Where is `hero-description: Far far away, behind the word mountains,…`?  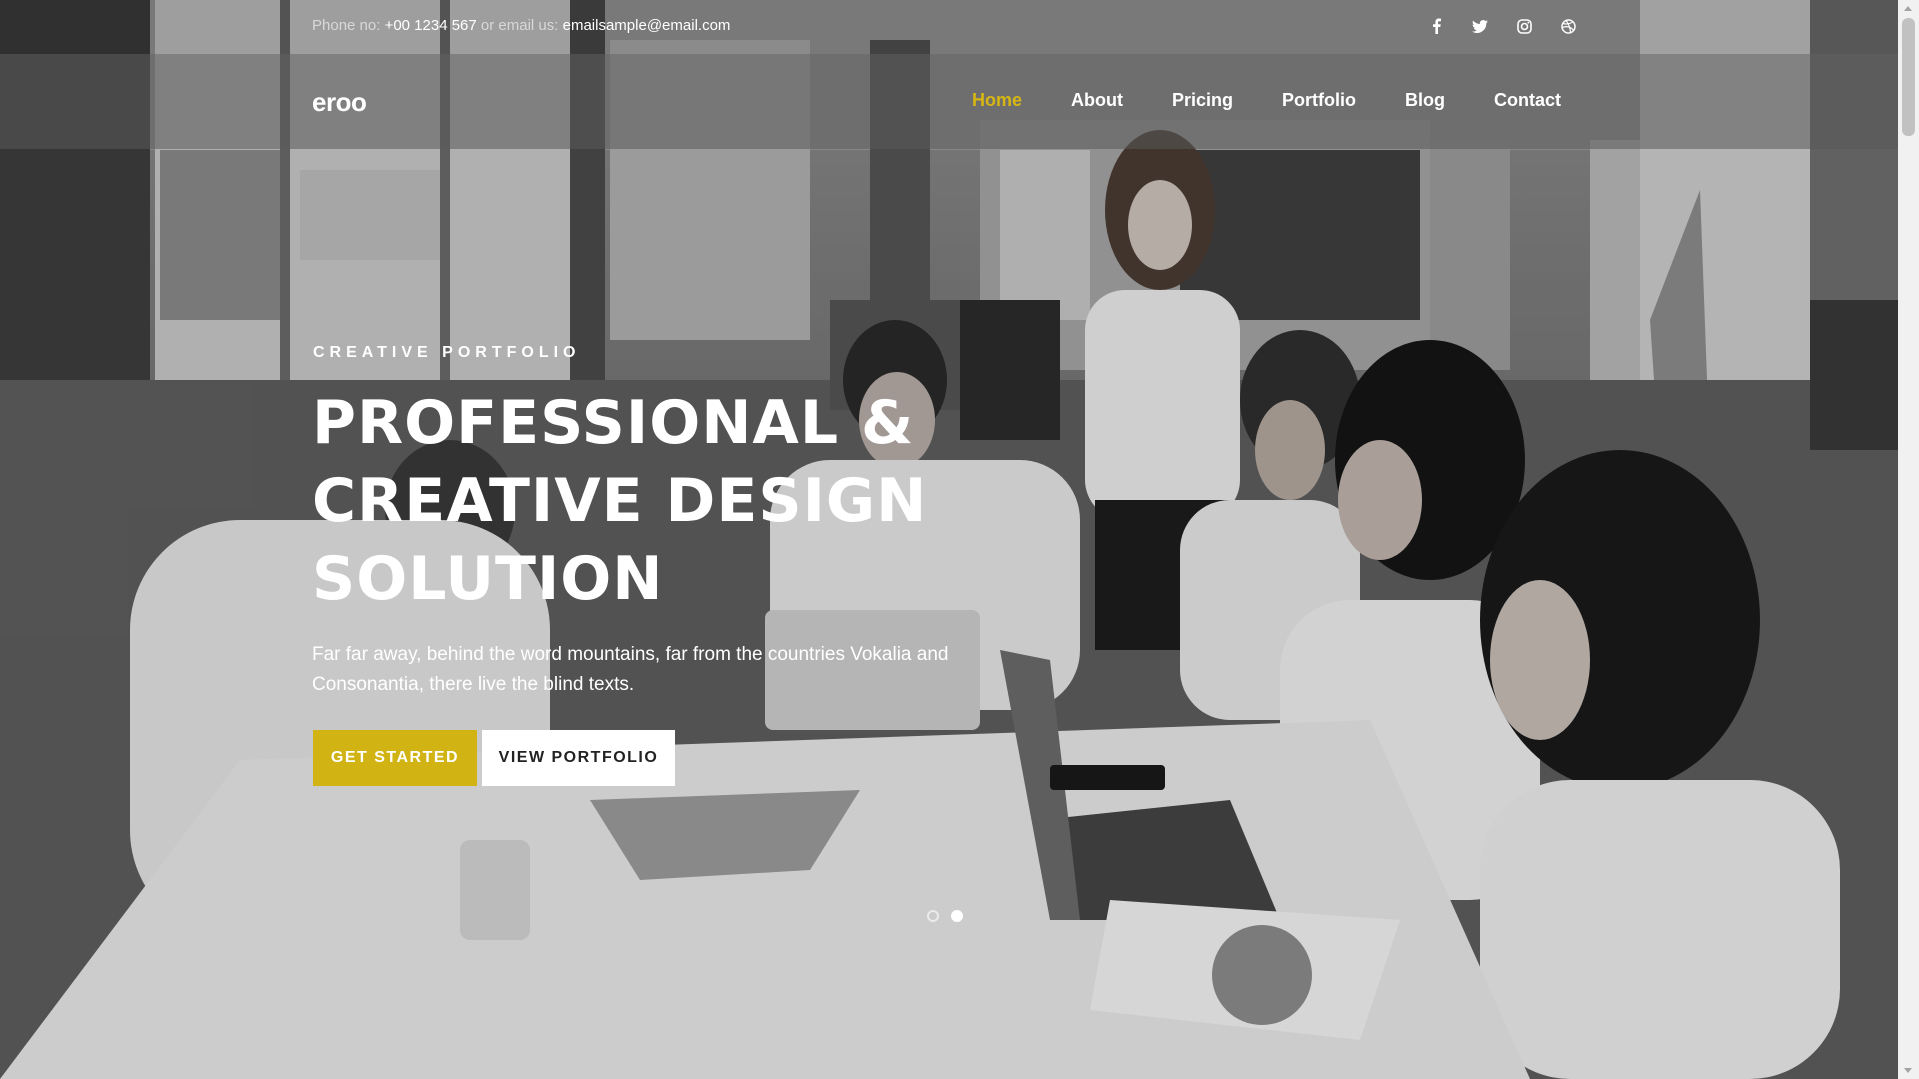 hero-description: Far far away, behind the word mountains,… is located at coordinates (630, 669).